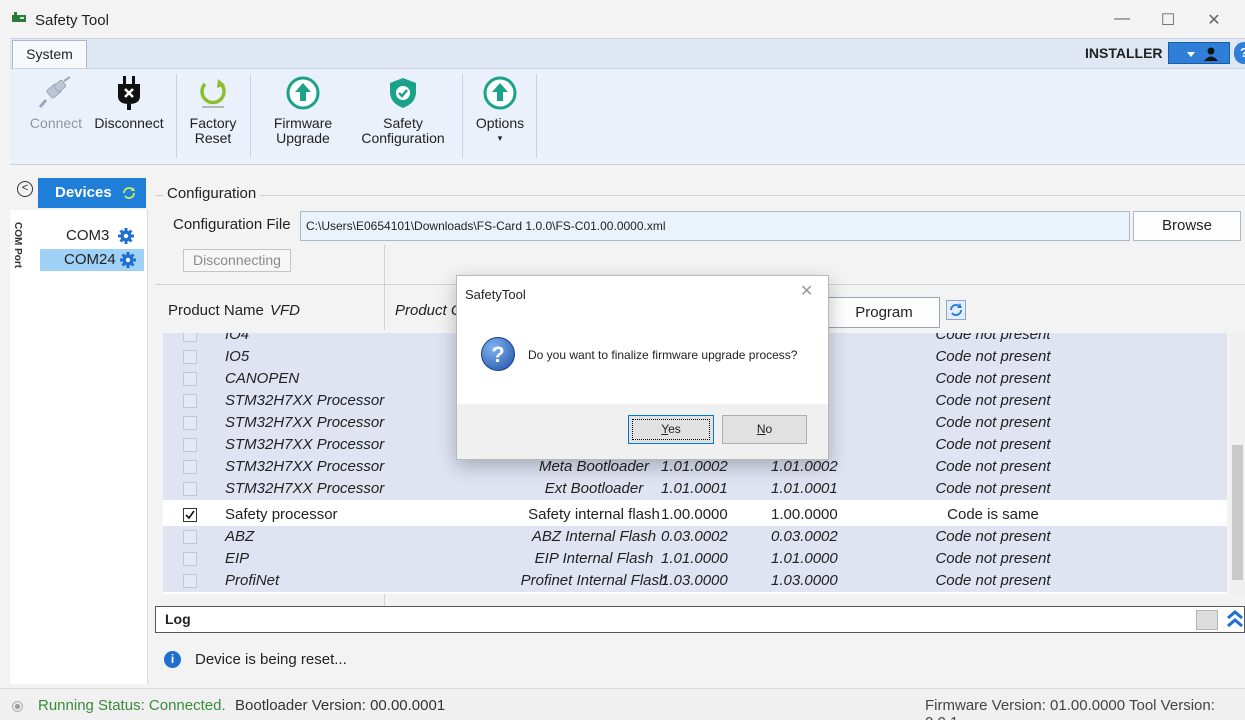 The height and width of the screenshot is (720, 1245). Describe the element at coordinates (1207, 620) in the screenshot. I see `log-toggle` at that location.